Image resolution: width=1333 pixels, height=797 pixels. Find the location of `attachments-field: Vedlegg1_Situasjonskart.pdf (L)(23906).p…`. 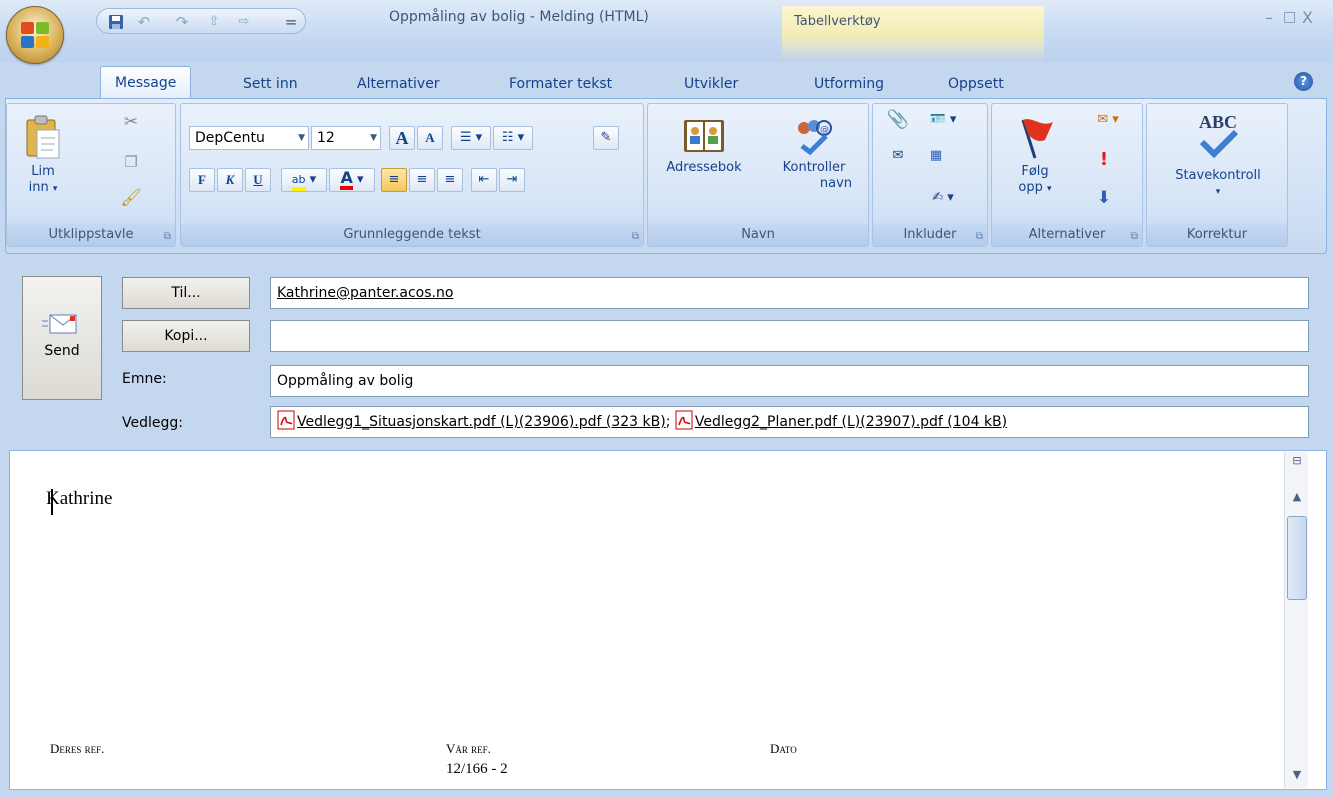

attachments-field: Vedlegg1_Situasjonskart.pdf (L)(23906).p… is located at coordinates (789, 422).